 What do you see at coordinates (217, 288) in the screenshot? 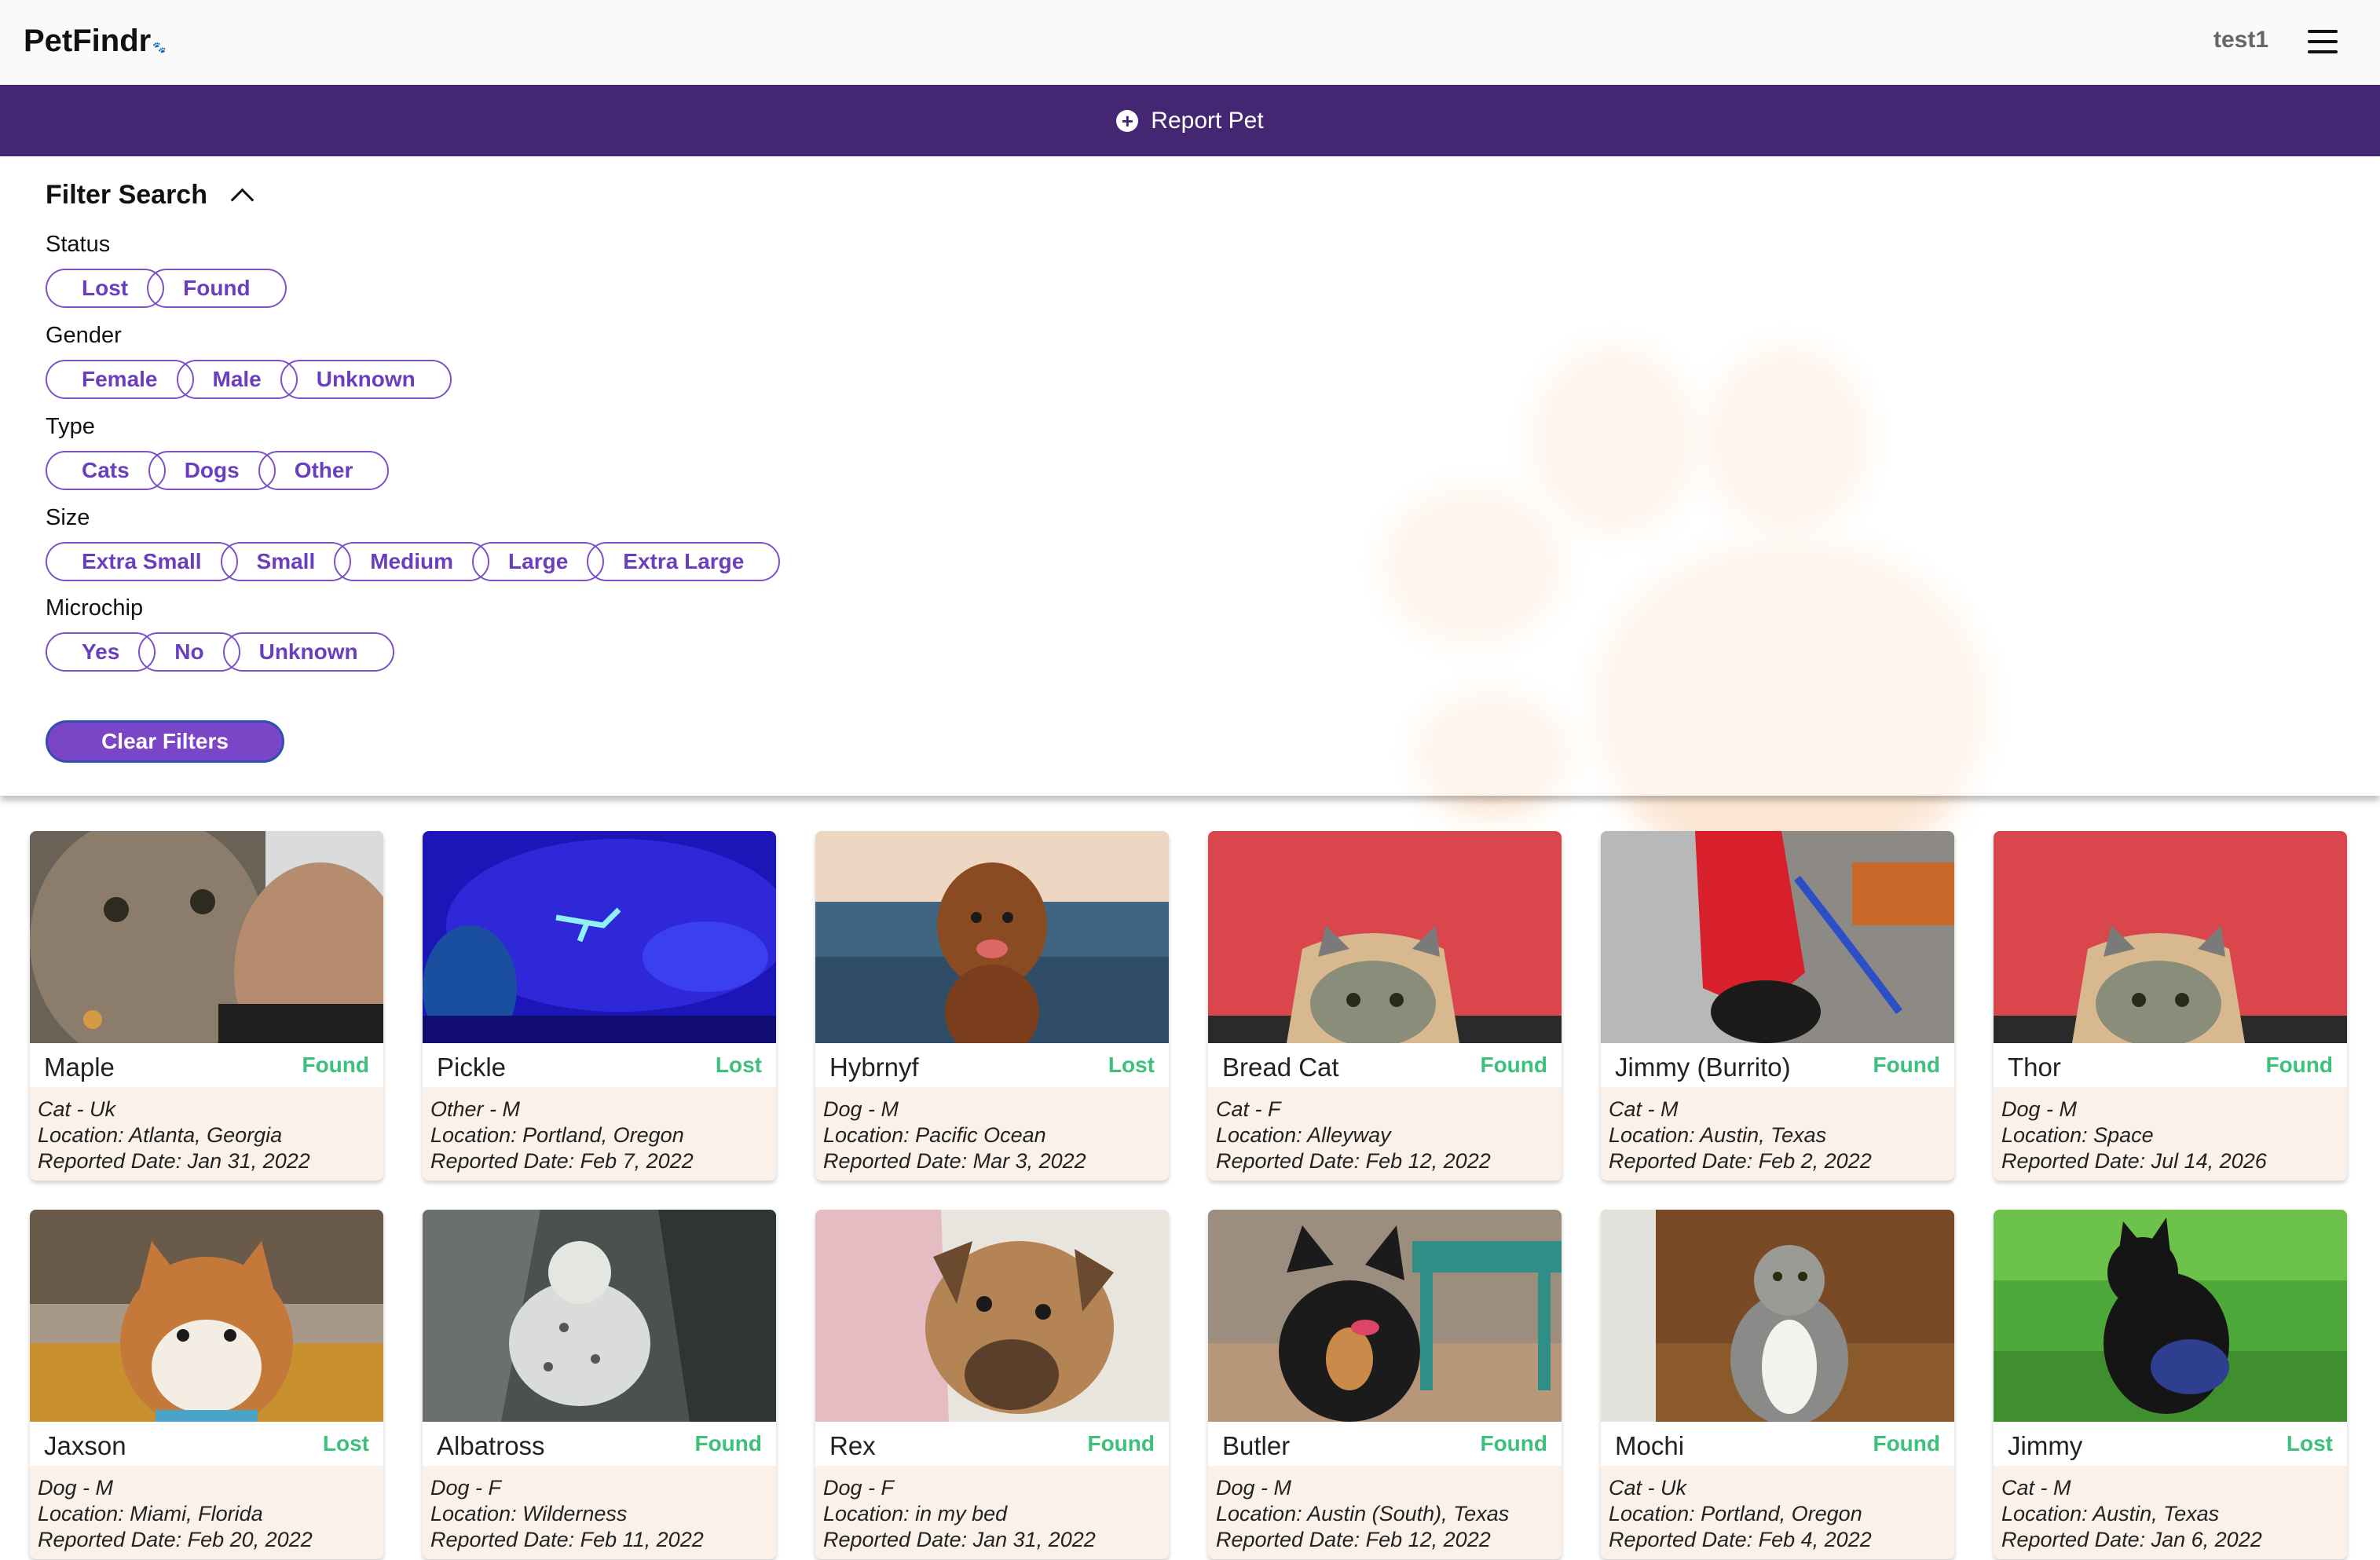
I see `chip-found: Found` at bounding box center [217, 288].